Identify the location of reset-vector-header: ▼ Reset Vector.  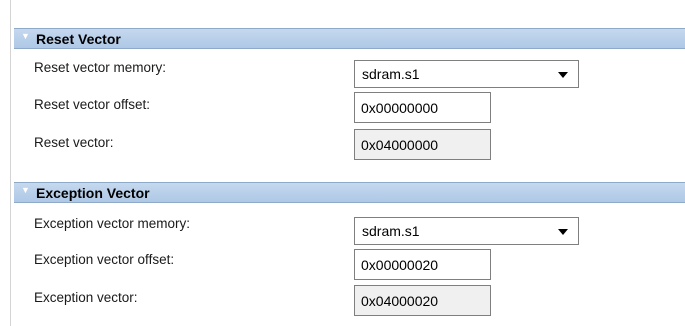
(349, 38).